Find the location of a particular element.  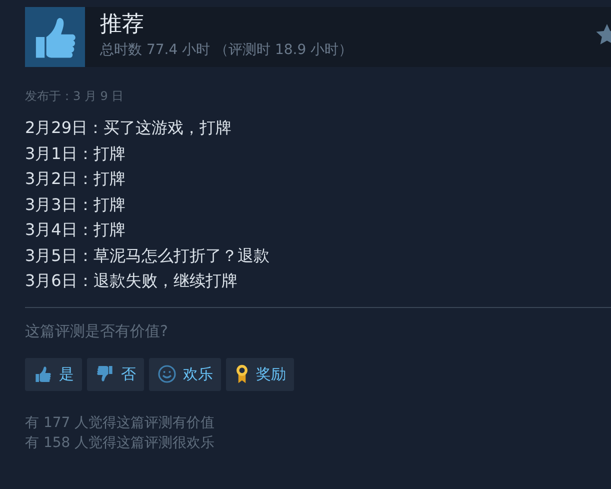

review-verdict: 推荐 is located at coordinates (122, 25).